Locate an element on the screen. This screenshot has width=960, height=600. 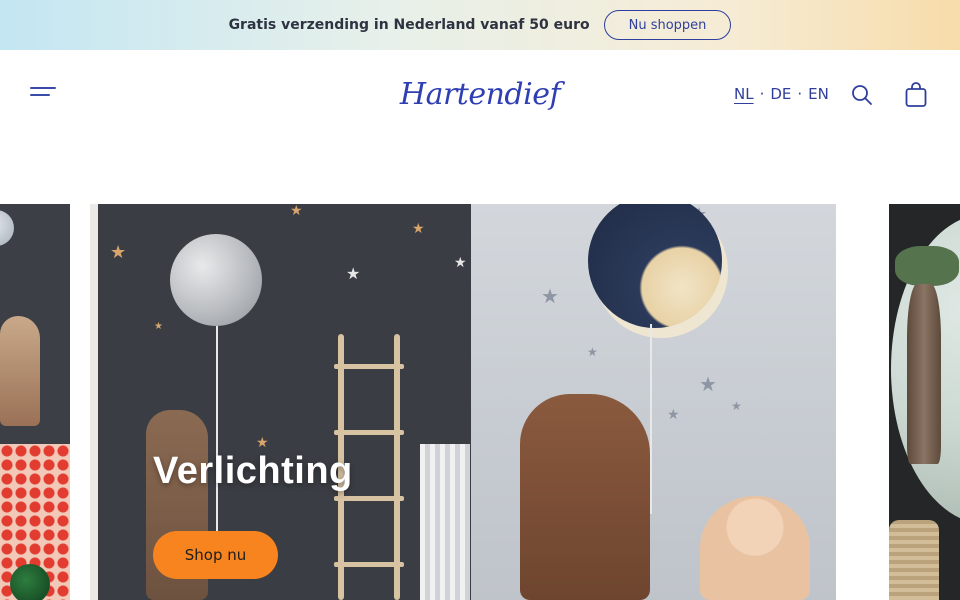
shopping-bag-icon is located at coordinates (916, 95).